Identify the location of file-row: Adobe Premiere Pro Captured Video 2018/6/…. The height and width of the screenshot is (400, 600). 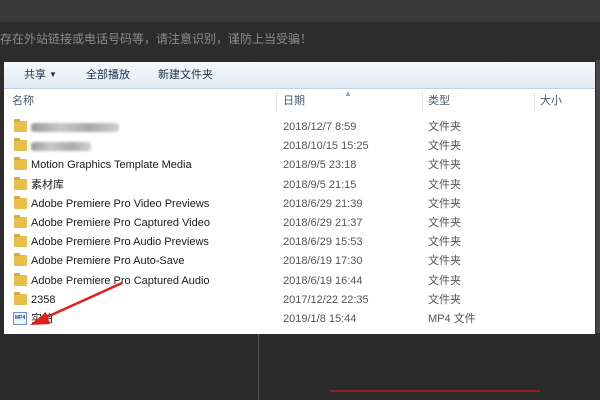
(299, 223).